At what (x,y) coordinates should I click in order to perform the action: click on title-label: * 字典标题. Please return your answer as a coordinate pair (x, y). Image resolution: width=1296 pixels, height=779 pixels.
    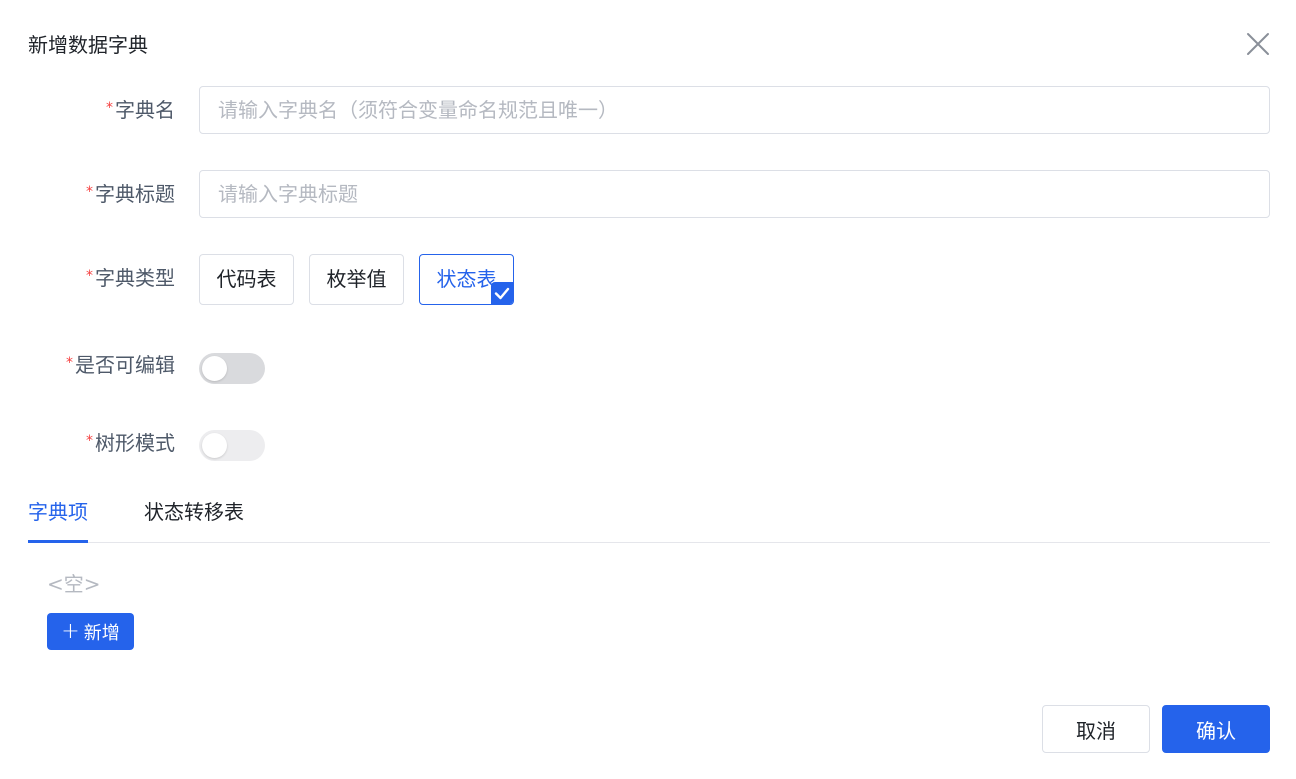
    Looking at the image, I should click on (130, 194).